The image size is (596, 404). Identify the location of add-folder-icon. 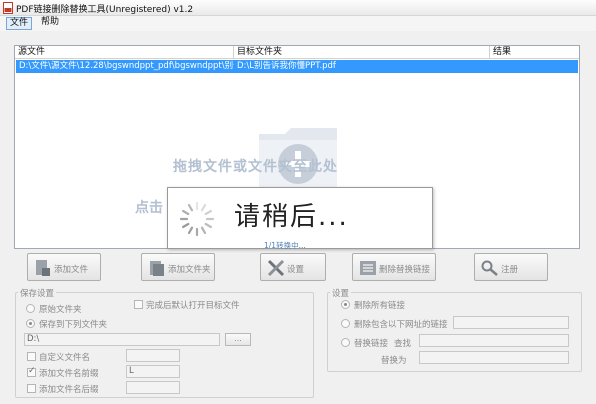
(157, 268).